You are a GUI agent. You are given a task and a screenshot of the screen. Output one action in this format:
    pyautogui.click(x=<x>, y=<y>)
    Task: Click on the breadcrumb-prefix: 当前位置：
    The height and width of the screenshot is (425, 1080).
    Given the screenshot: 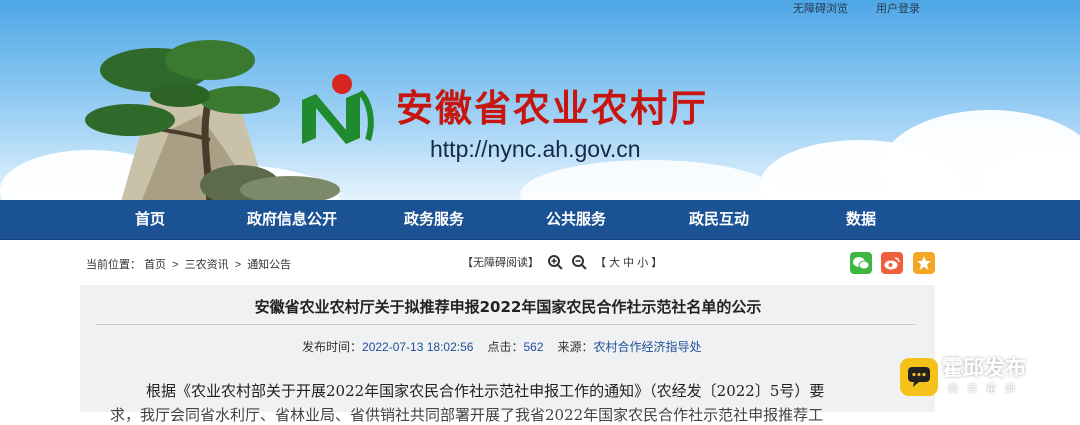 What is the action you would take?
    pyautogui.click(x=113, y=265)
    